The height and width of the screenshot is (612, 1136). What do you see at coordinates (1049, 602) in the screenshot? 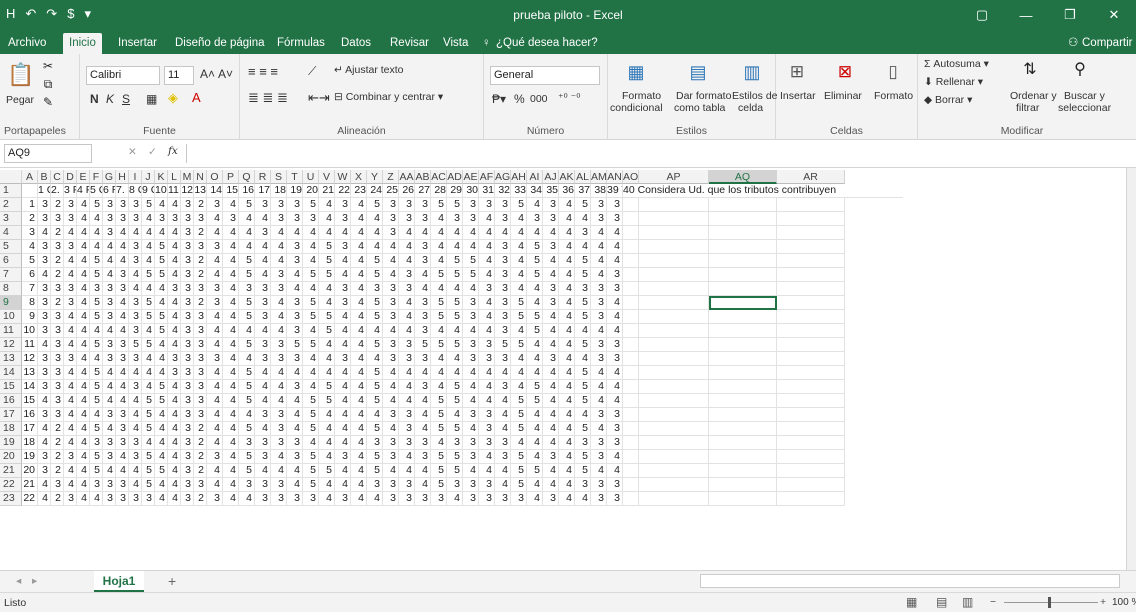
I see `zoom-slider-thumb` at bounding box center [1049, 602].